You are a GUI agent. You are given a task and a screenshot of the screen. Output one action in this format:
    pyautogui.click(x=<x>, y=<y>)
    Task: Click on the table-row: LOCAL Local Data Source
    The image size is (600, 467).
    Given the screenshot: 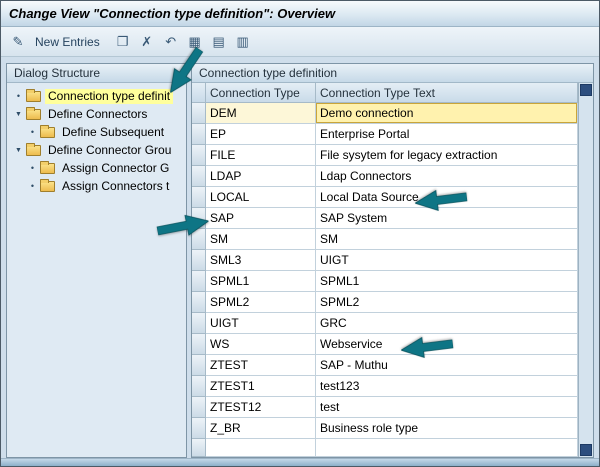 What is the action you would take?
    pyautogui.click(x=385, y=197)
    